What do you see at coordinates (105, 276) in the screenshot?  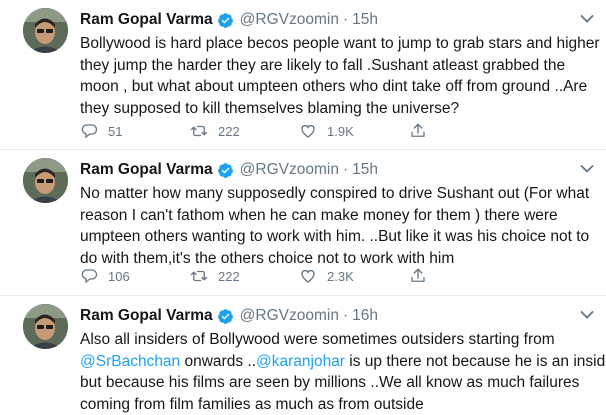 I see `reply-button: 106` at bounding box center [105, 276].